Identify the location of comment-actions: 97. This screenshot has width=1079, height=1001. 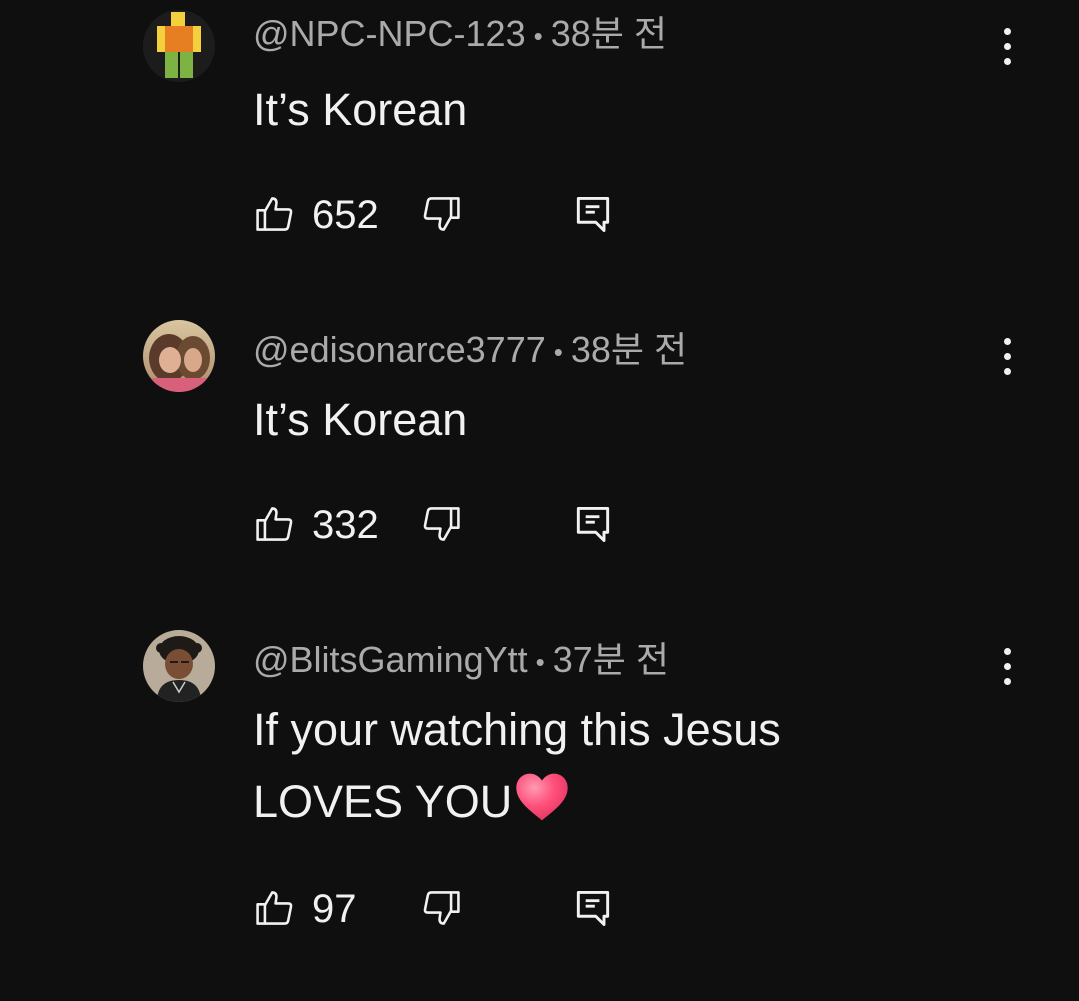
(443, 909).